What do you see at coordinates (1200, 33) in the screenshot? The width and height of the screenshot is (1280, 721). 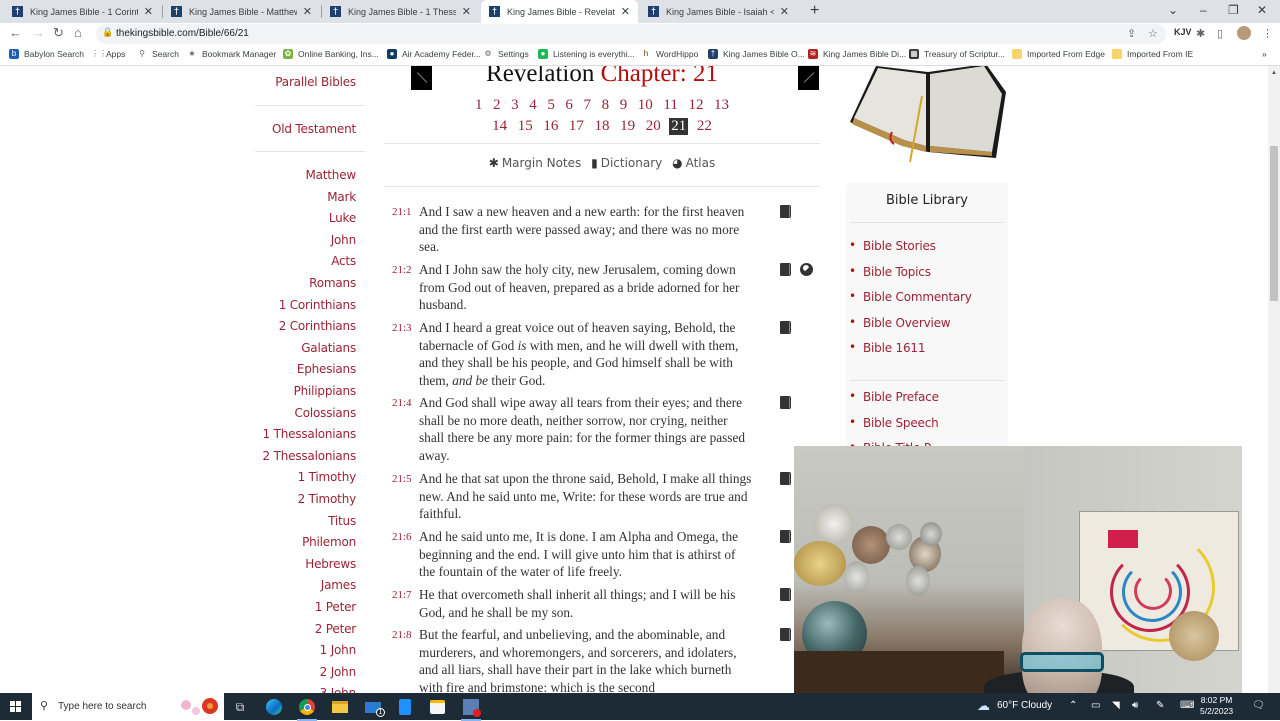 I see `extensions-puzzle-icon: ✱` at bounding box center [1200, 33].